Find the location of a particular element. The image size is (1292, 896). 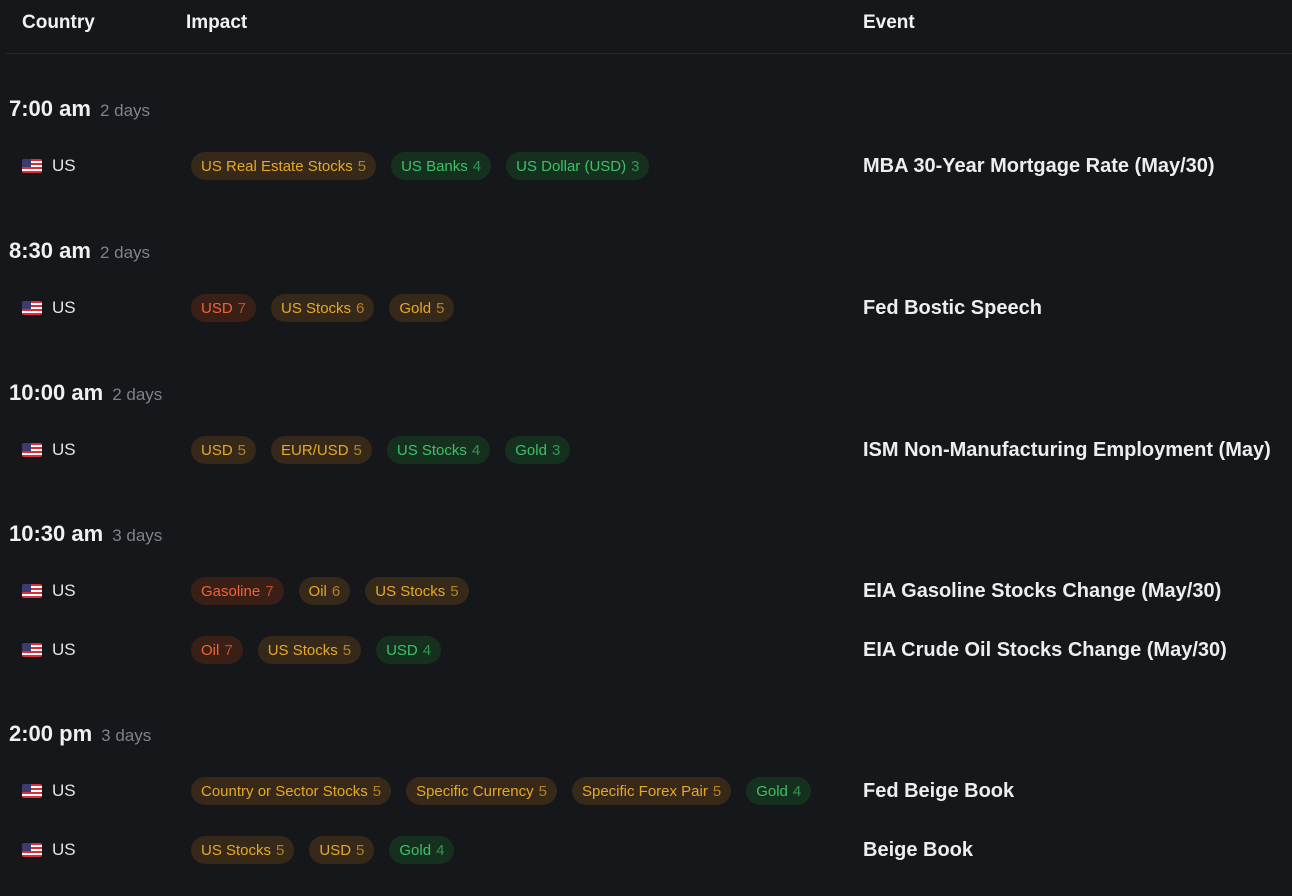

time-group-header: 2:00 pm 3 days is located at coordinates (80, 734).